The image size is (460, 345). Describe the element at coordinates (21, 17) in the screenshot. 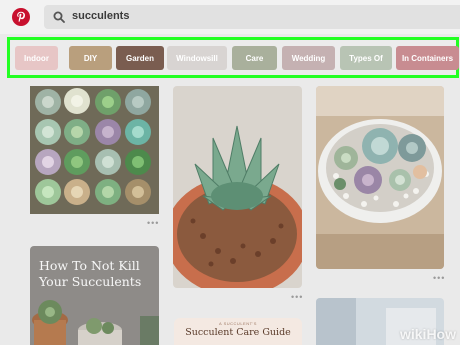

I see `pinterest-logo-icon` at that location.